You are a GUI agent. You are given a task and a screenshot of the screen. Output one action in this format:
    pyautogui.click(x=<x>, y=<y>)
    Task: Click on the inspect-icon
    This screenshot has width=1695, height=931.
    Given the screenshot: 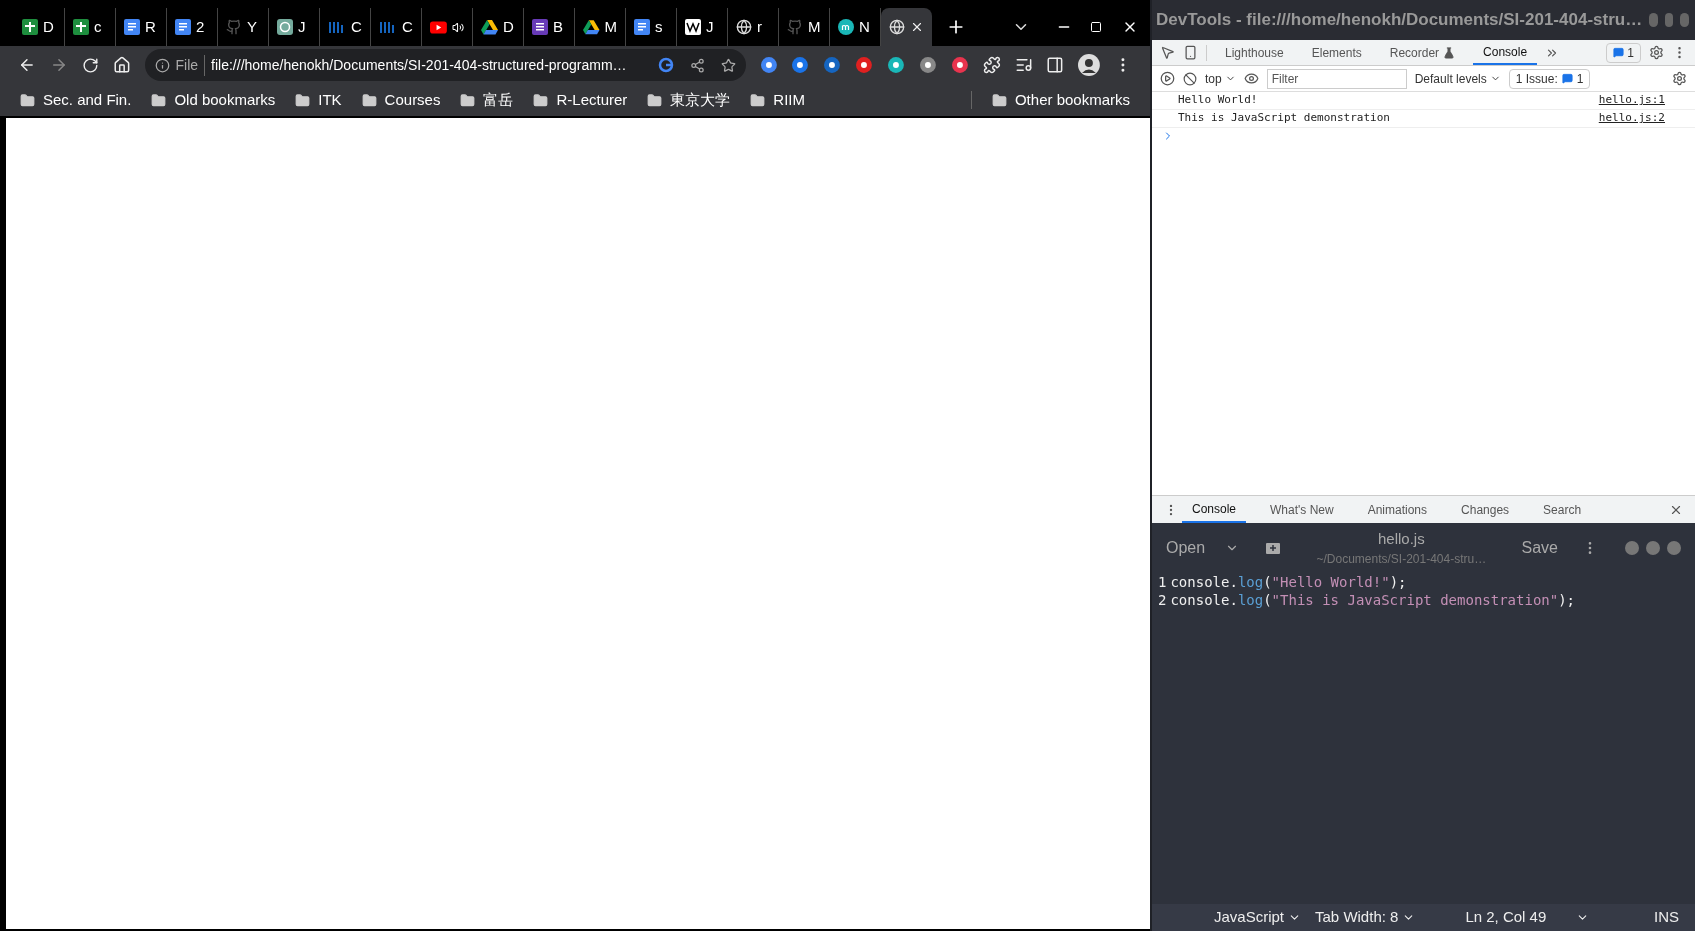 What is the action you would take?
    pyautogui.click(x=1167, y=52)
    